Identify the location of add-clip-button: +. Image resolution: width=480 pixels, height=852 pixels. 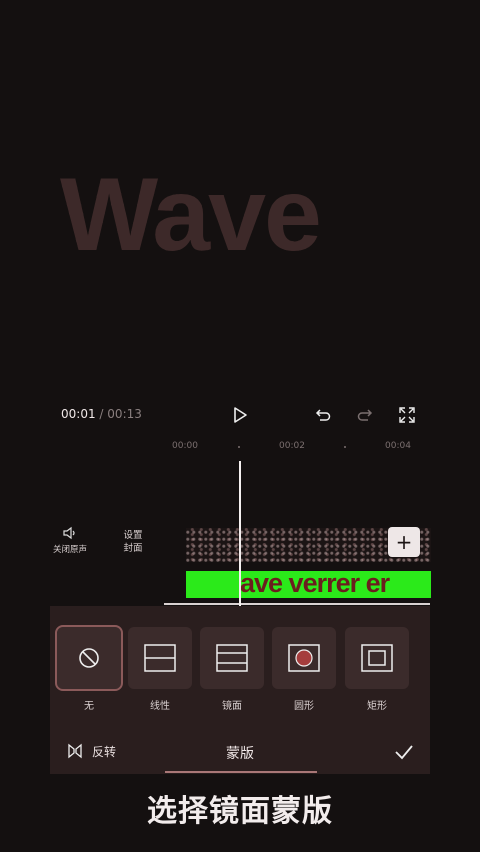
(404, 542).